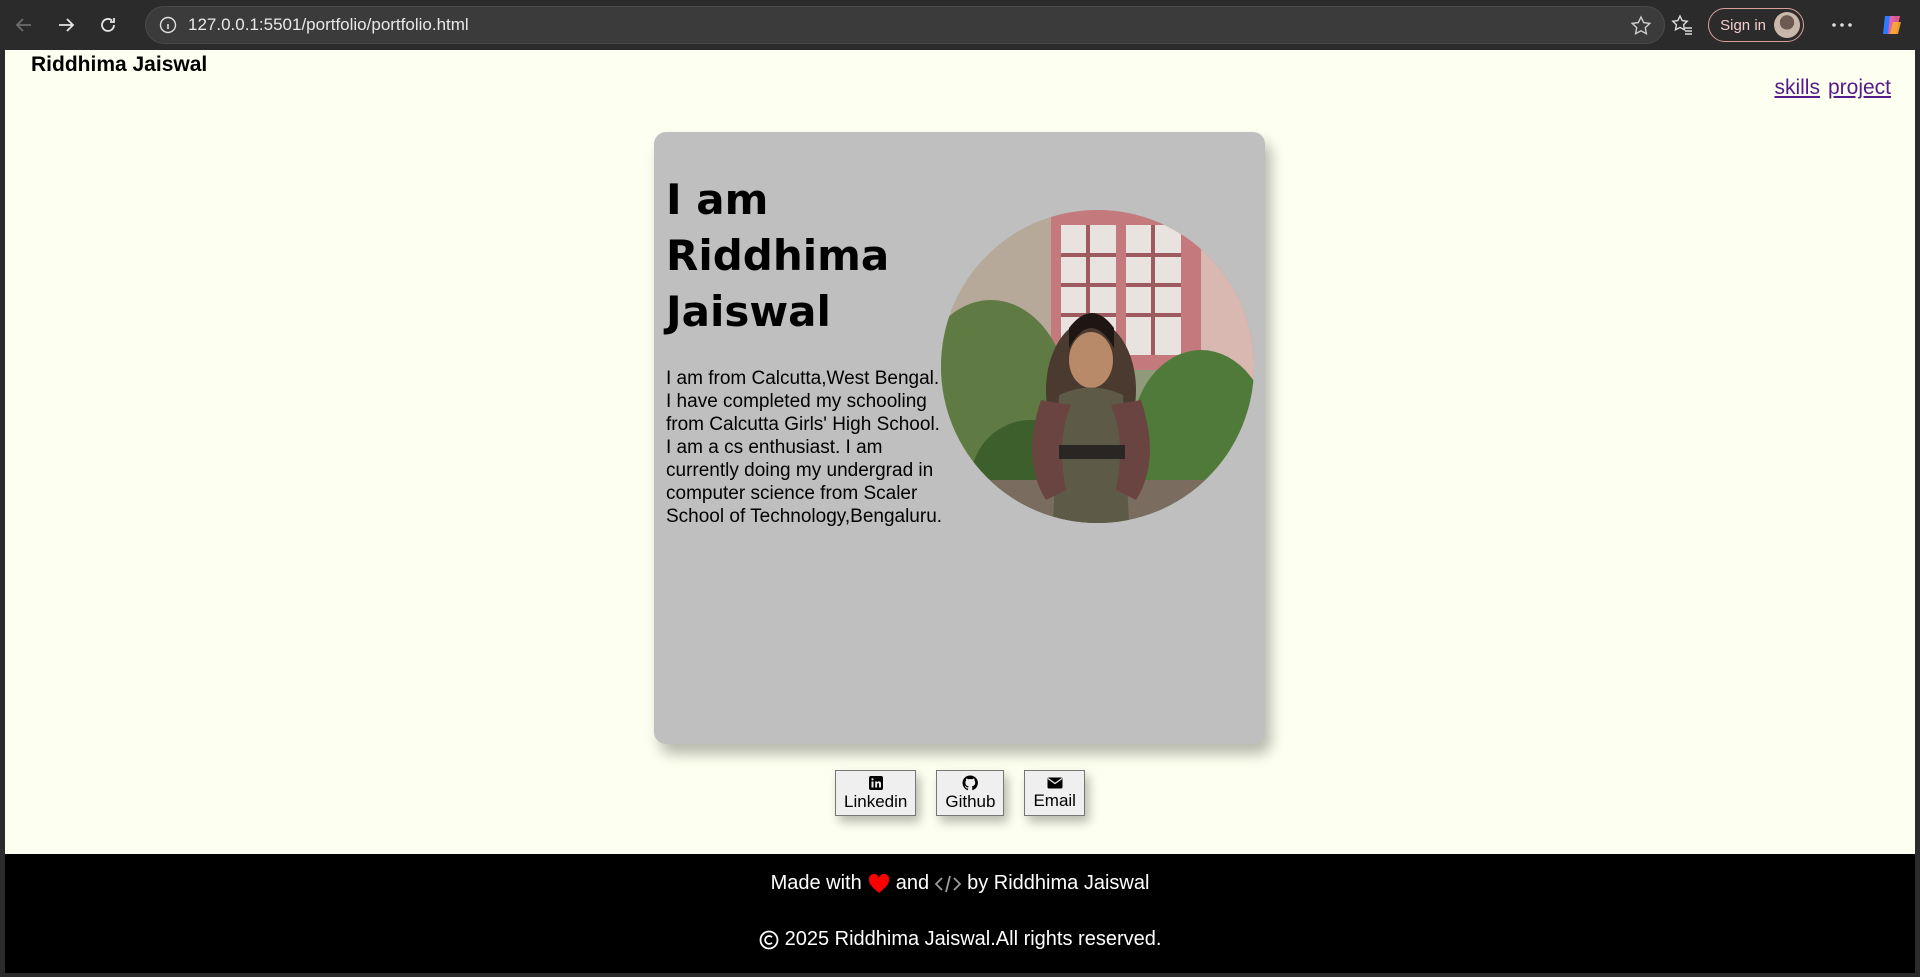 The image size is (1920, 977). I want to click on copilot-icon, so click(1892, 25).